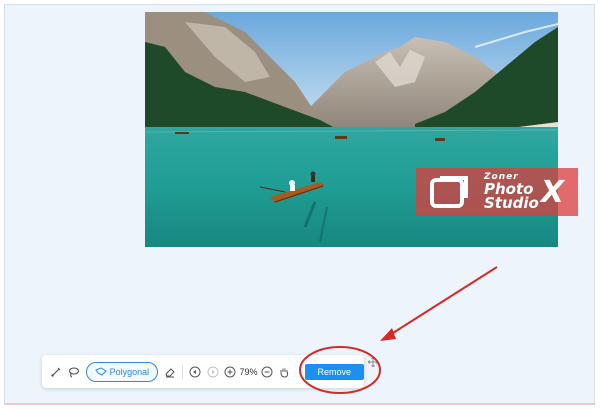 The width and height of the screenshot is (600, 409). What do you see at coordinates (129, 371) in the screenshot?
I see `polygonal-label: Polygonal` at bounding box center [129, 371].